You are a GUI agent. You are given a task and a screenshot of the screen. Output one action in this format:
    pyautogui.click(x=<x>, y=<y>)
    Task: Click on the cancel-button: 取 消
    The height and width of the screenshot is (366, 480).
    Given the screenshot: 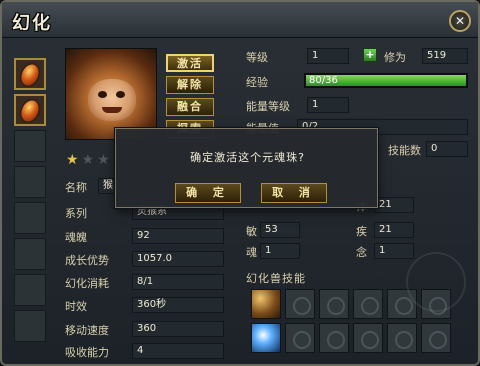 What is the action you would take?
    pyautogui.click(x=294, y=193)
    